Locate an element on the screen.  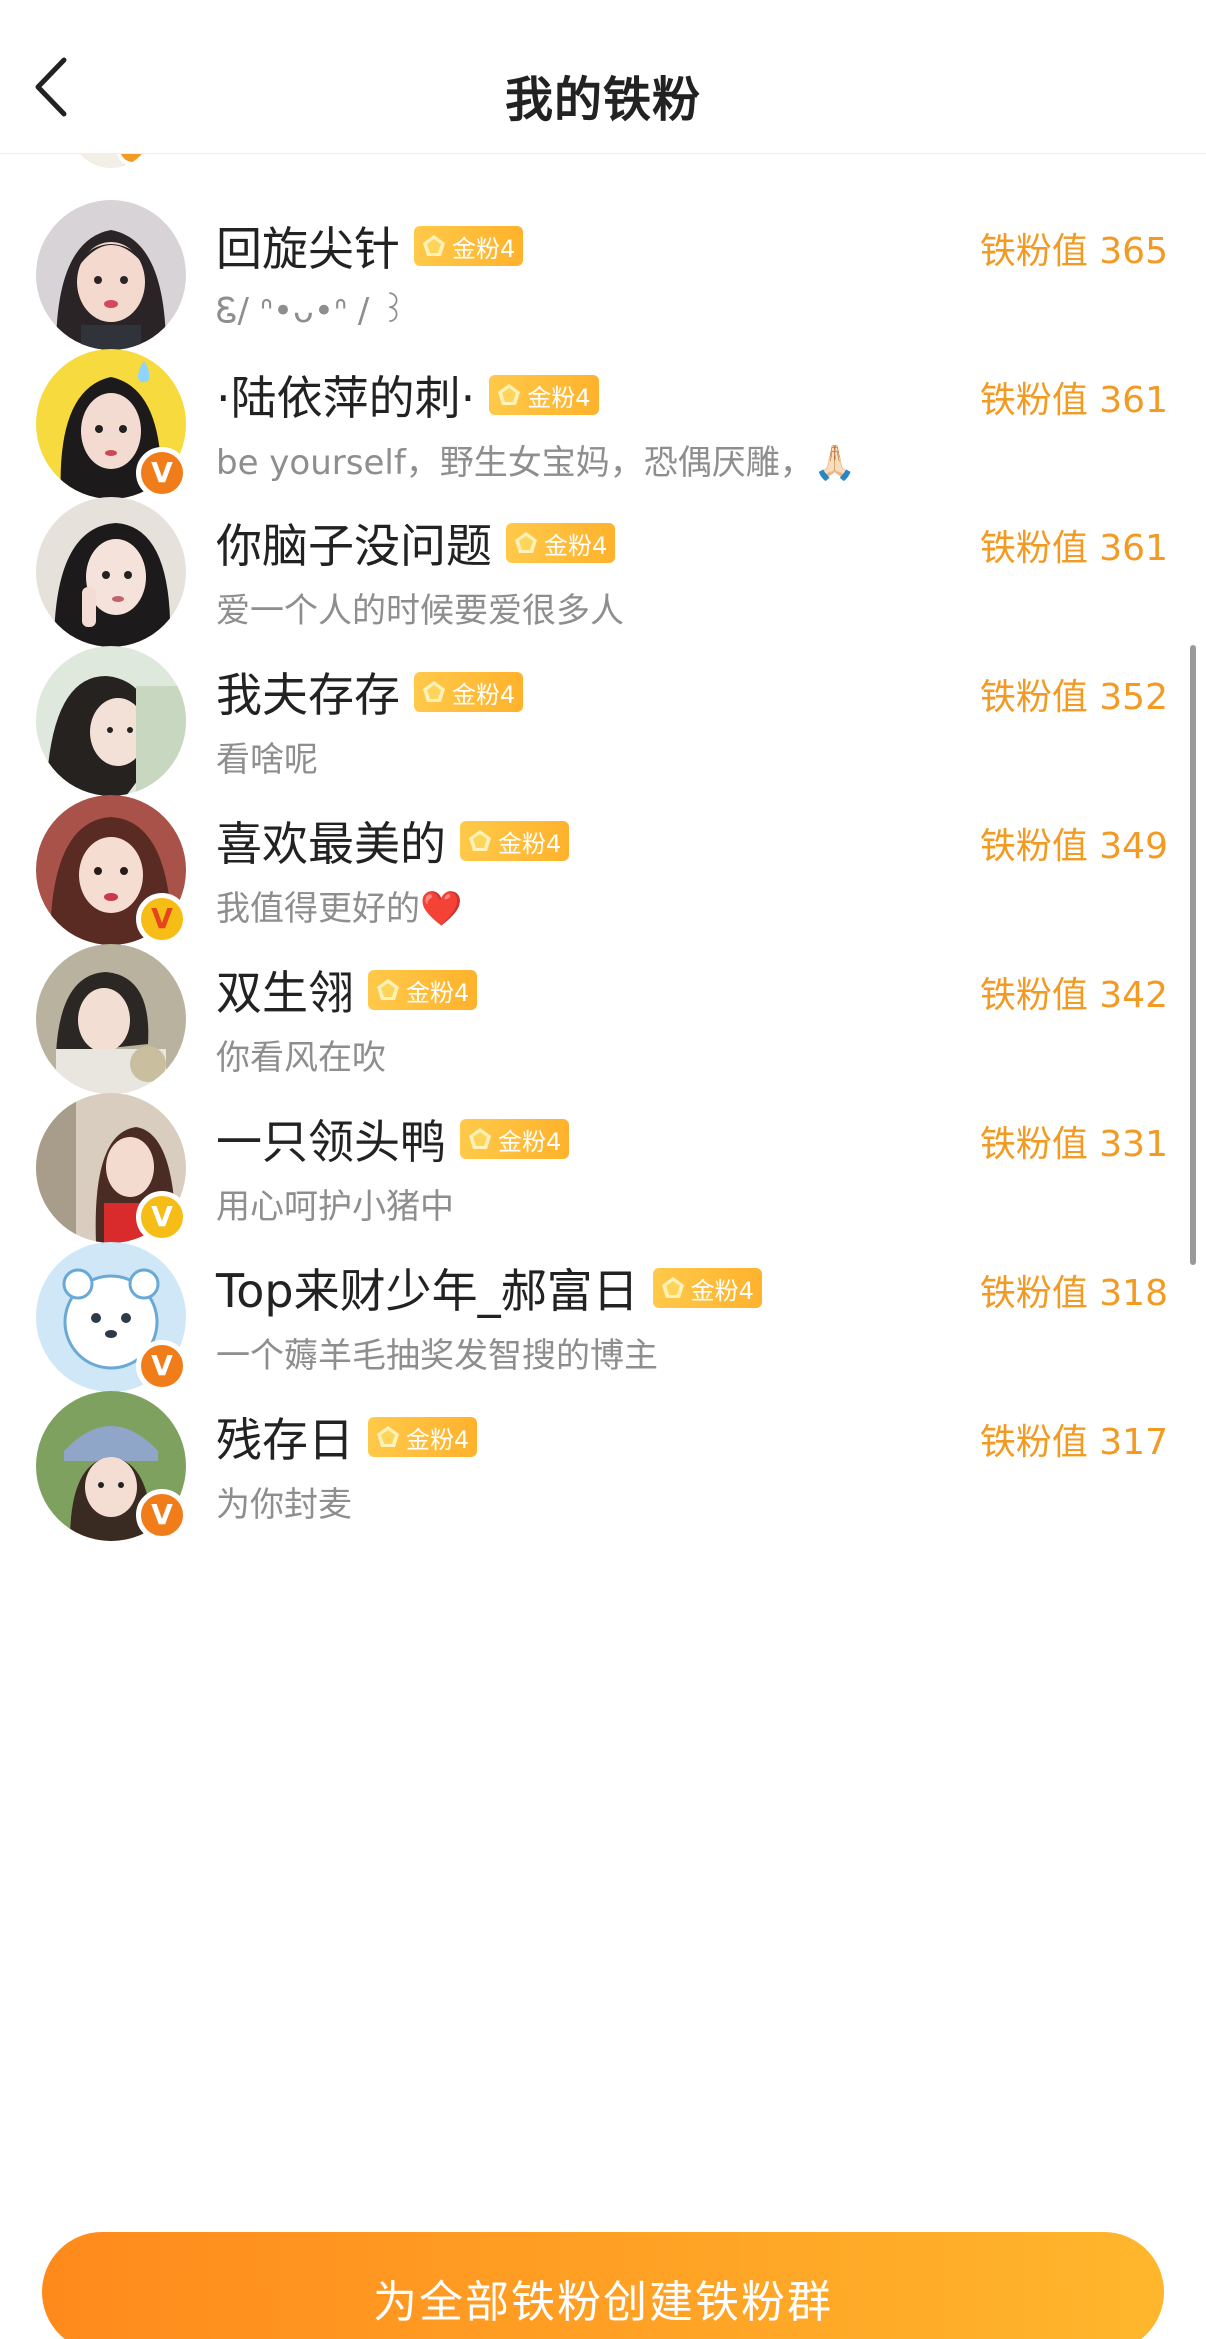
fan-score: 铁粉值 352 is located at coordinates (1073, 697).